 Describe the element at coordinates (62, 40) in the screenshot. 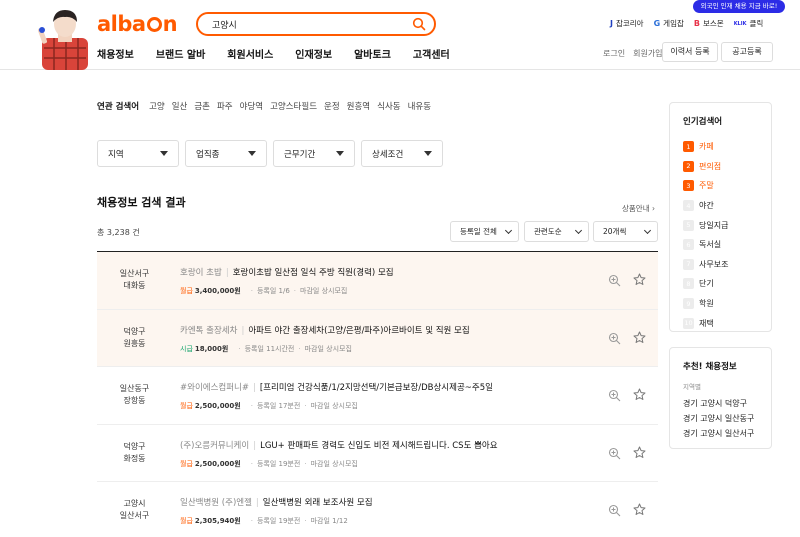

I see `mascot-image` at that location.